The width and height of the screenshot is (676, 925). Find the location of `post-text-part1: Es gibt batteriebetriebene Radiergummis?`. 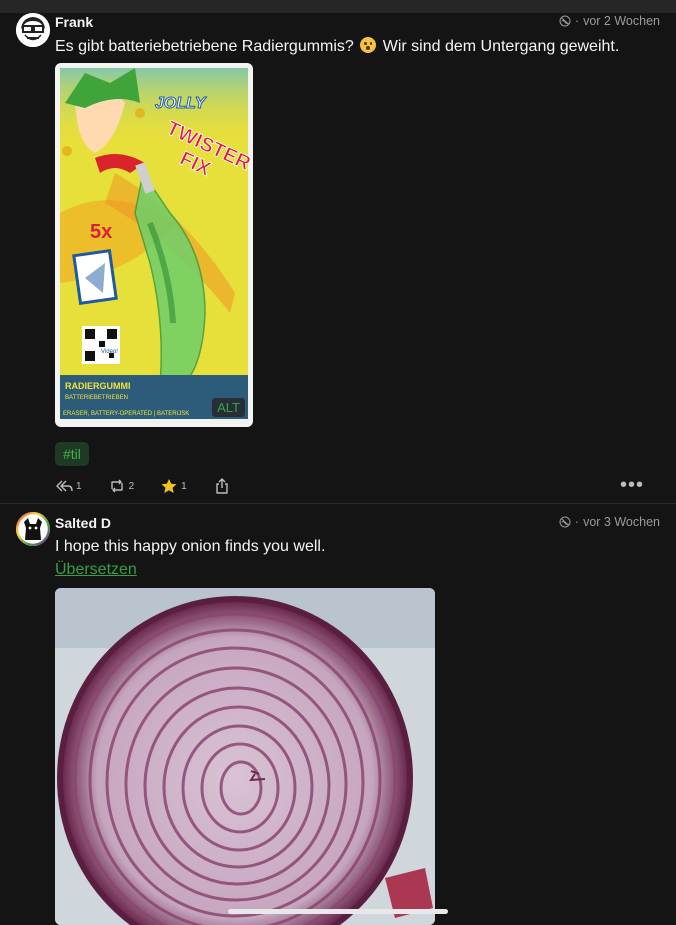

post-text-part1: Es gibt batteriebetriebene Radiergummis? is located at coordinates (204, 46).